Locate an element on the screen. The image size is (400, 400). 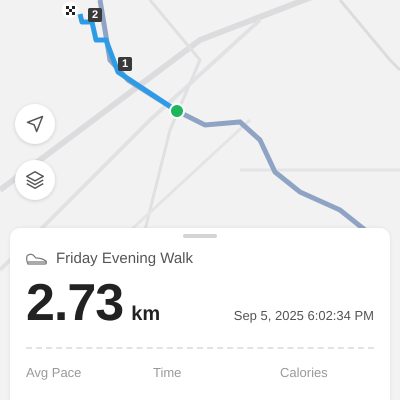
activity-date: Sep 5, 2025 6:02:34 PM is located at coordinates (304, 315).